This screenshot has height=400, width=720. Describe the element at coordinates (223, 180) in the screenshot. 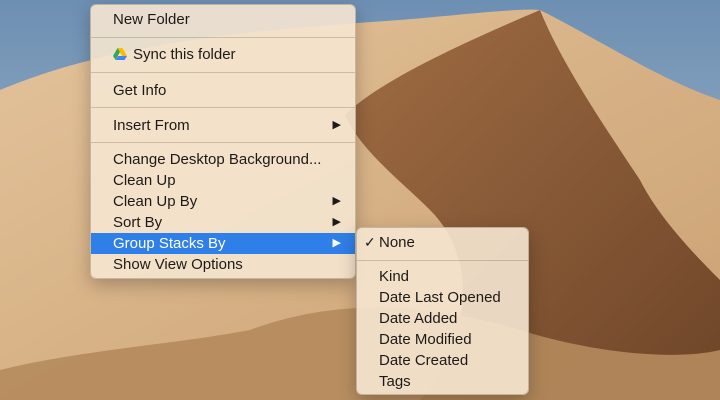

I see `menu-item-clean-up: Clean Up` at that location.